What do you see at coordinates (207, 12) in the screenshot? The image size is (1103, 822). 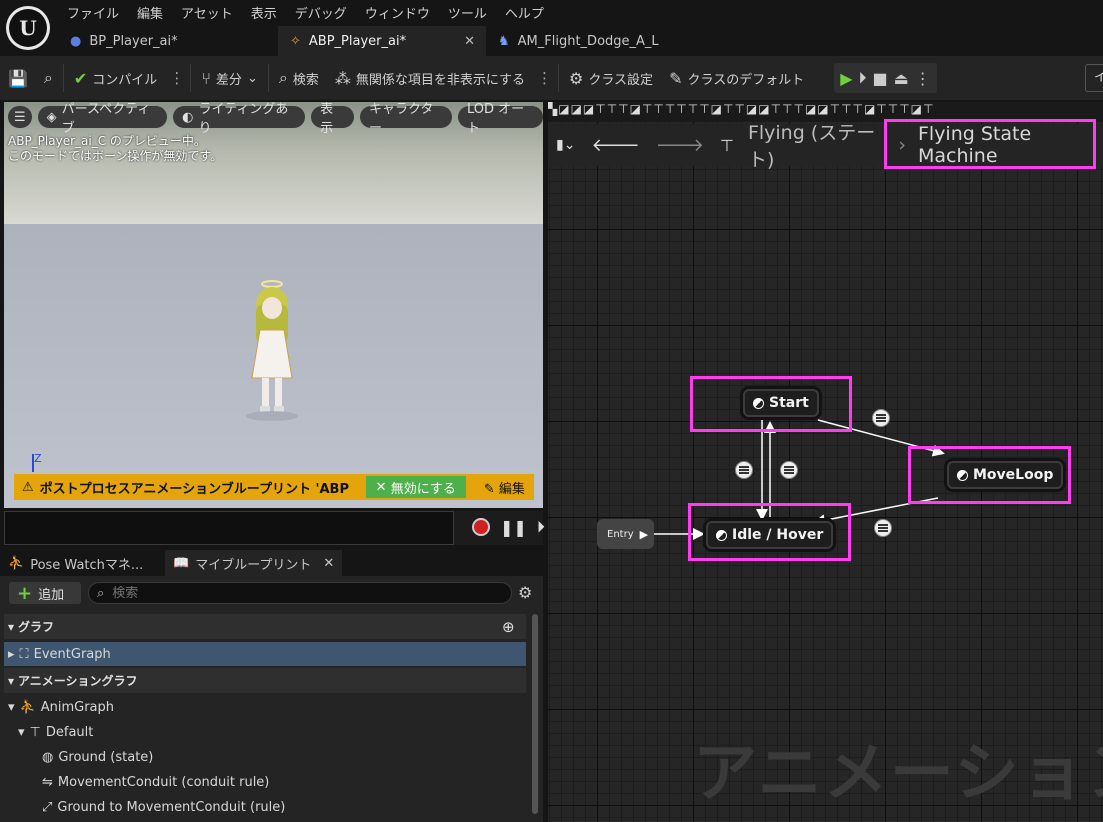 I see `menu-asset: アセット` at bounding box center [207, 12].